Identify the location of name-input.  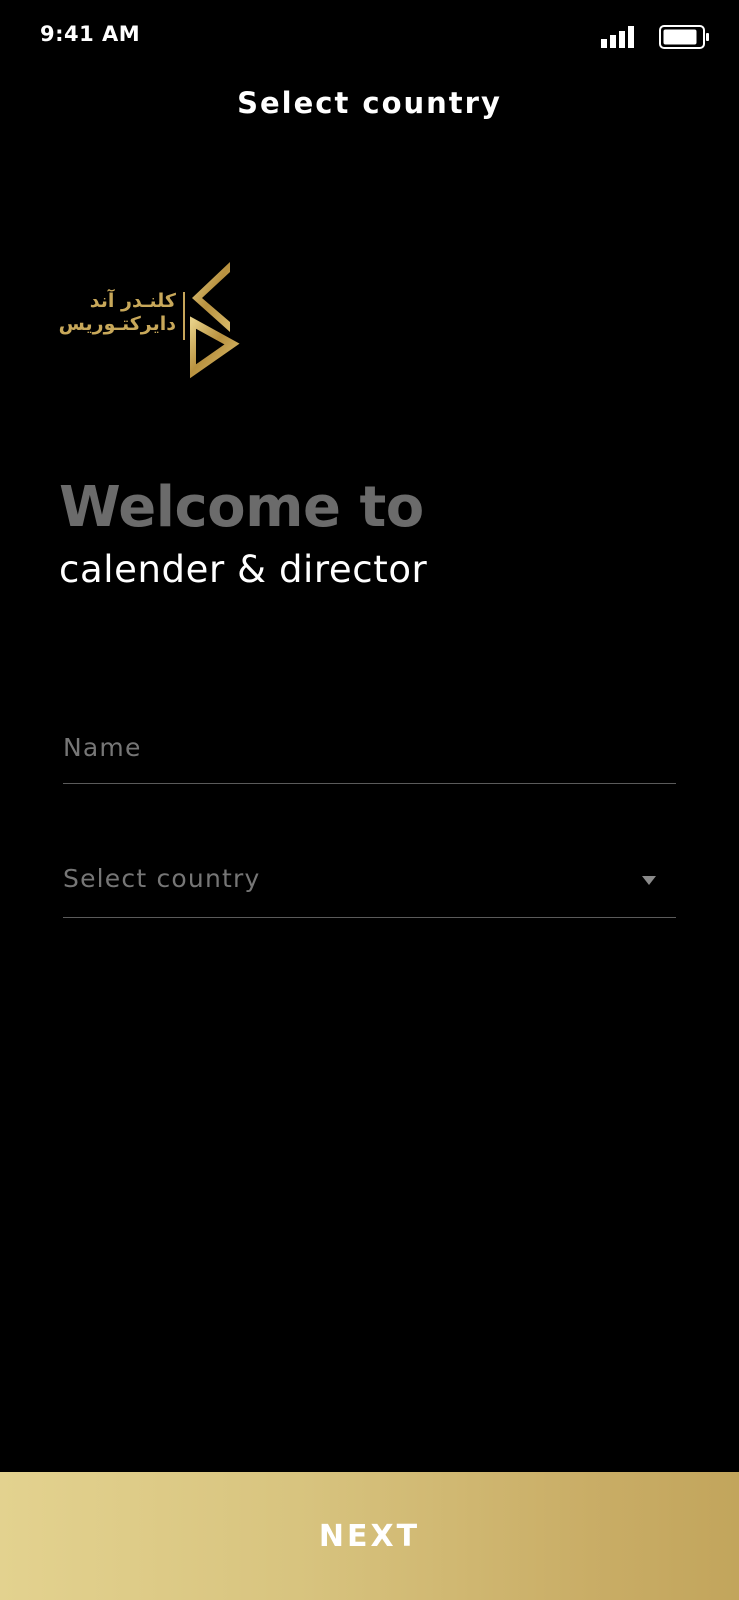
(369, 754).